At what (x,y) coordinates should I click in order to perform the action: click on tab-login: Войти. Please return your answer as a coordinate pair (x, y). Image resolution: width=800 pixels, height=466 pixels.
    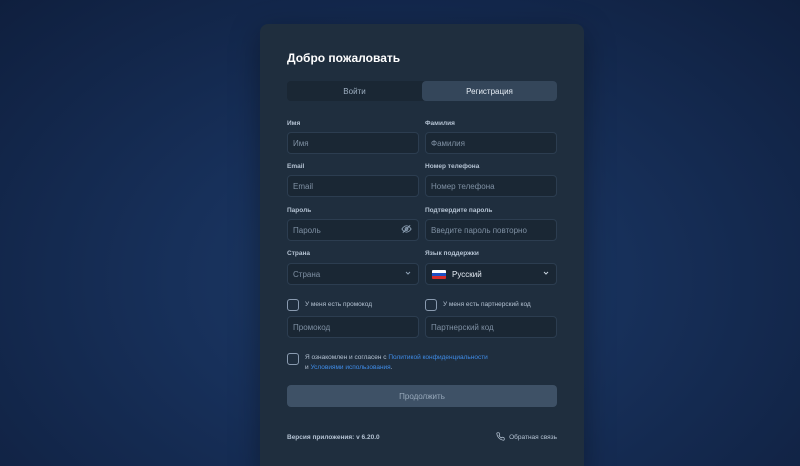
    Looking at the image, I should click on (354, 91).